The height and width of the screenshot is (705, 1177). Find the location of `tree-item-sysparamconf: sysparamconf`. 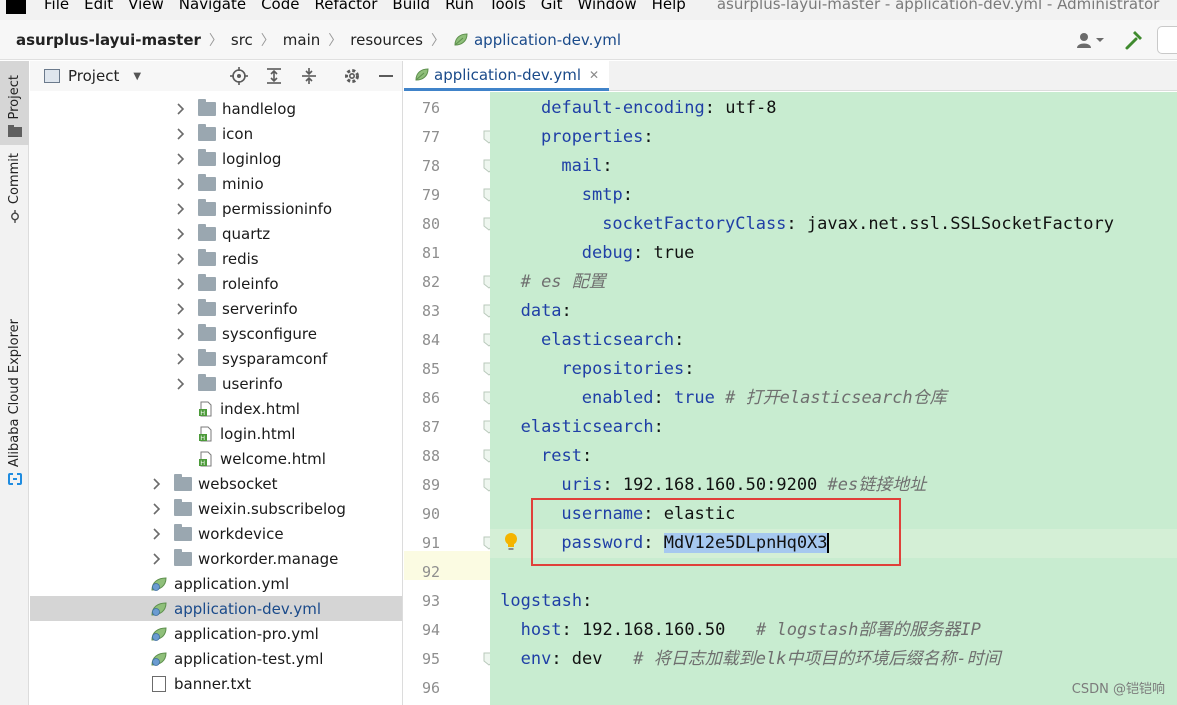

tree-item-sysparamconf: sysparamconf is located at coordinates (216, 358).